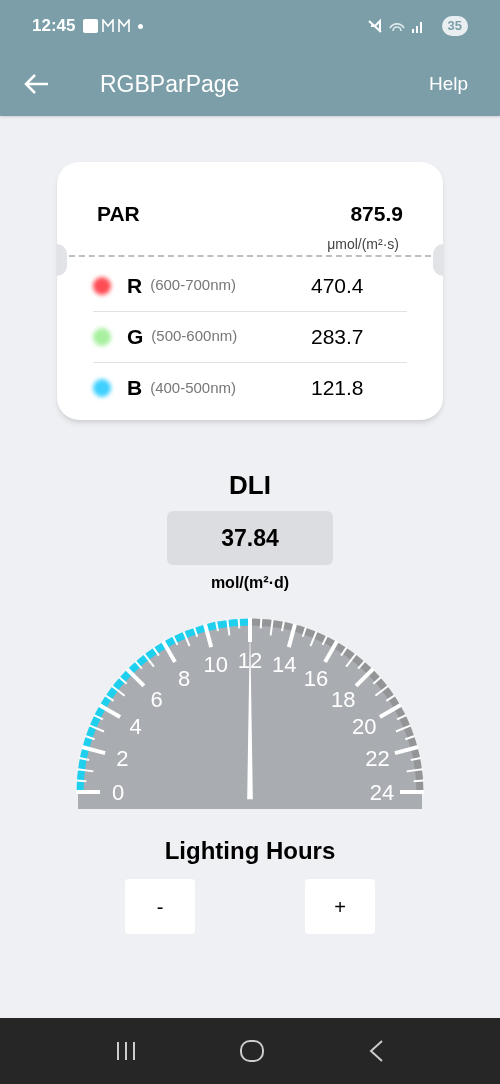 The image size is (500, 1084). I want to click on status-time: 12:45, so click(54, 26).